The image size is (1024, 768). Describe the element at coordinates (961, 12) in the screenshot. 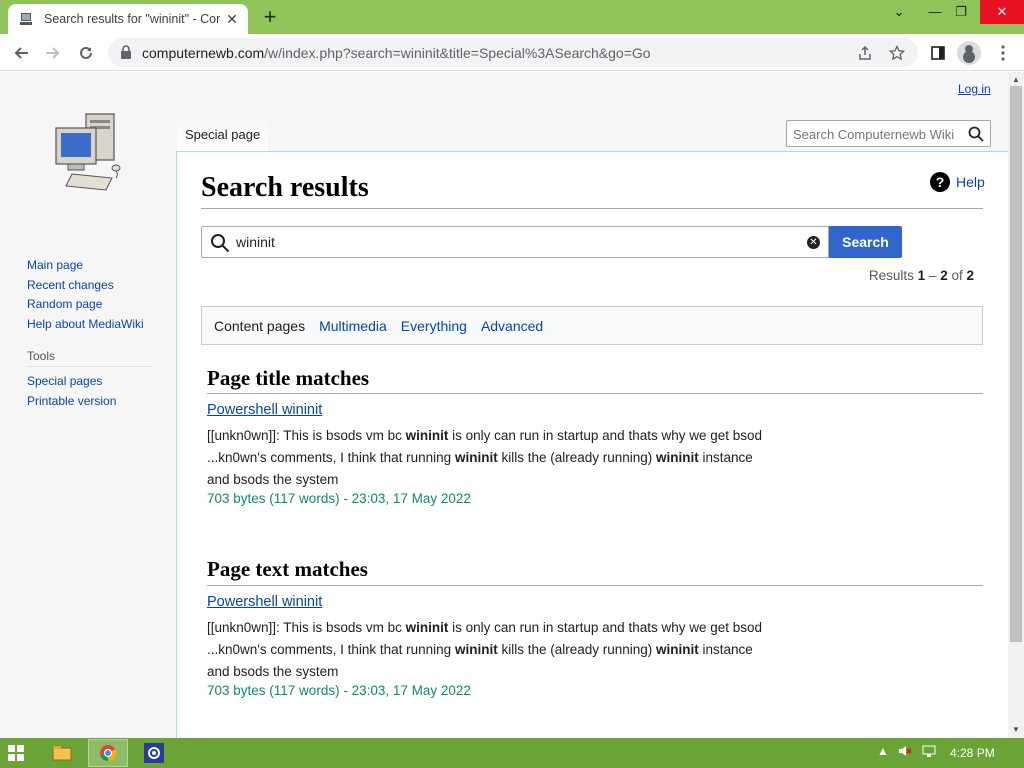

I see `restore-button: ❐` at that location.